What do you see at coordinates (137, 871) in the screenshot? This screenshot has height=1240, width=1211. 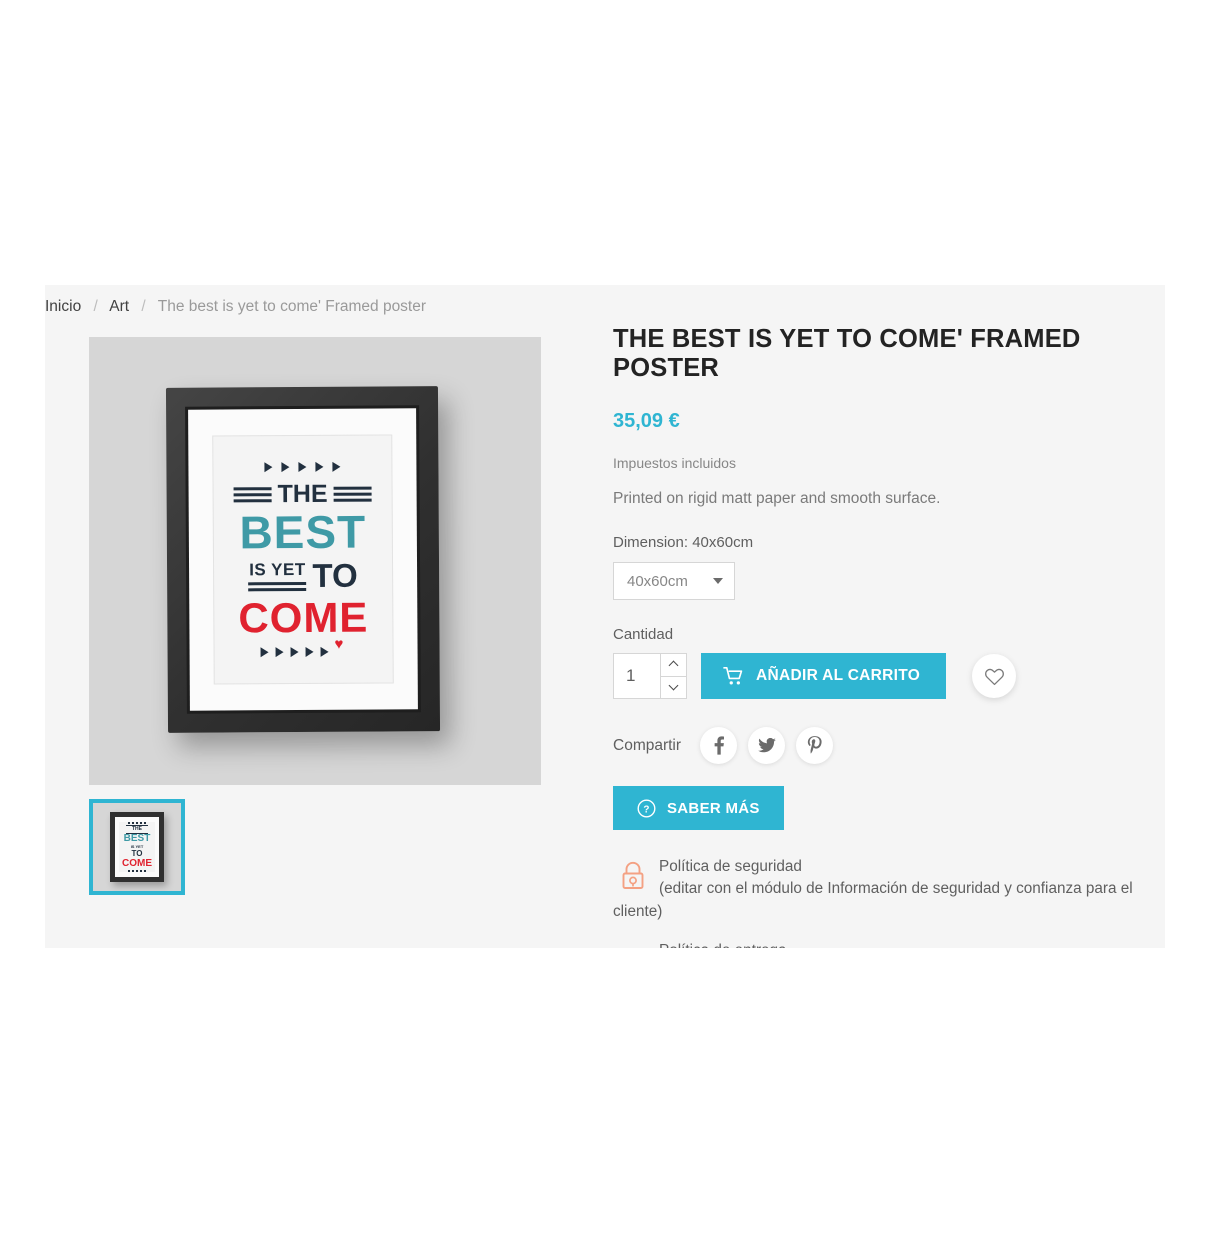 I see `thumb-dots-bottom` at bounding box center [137, 871].